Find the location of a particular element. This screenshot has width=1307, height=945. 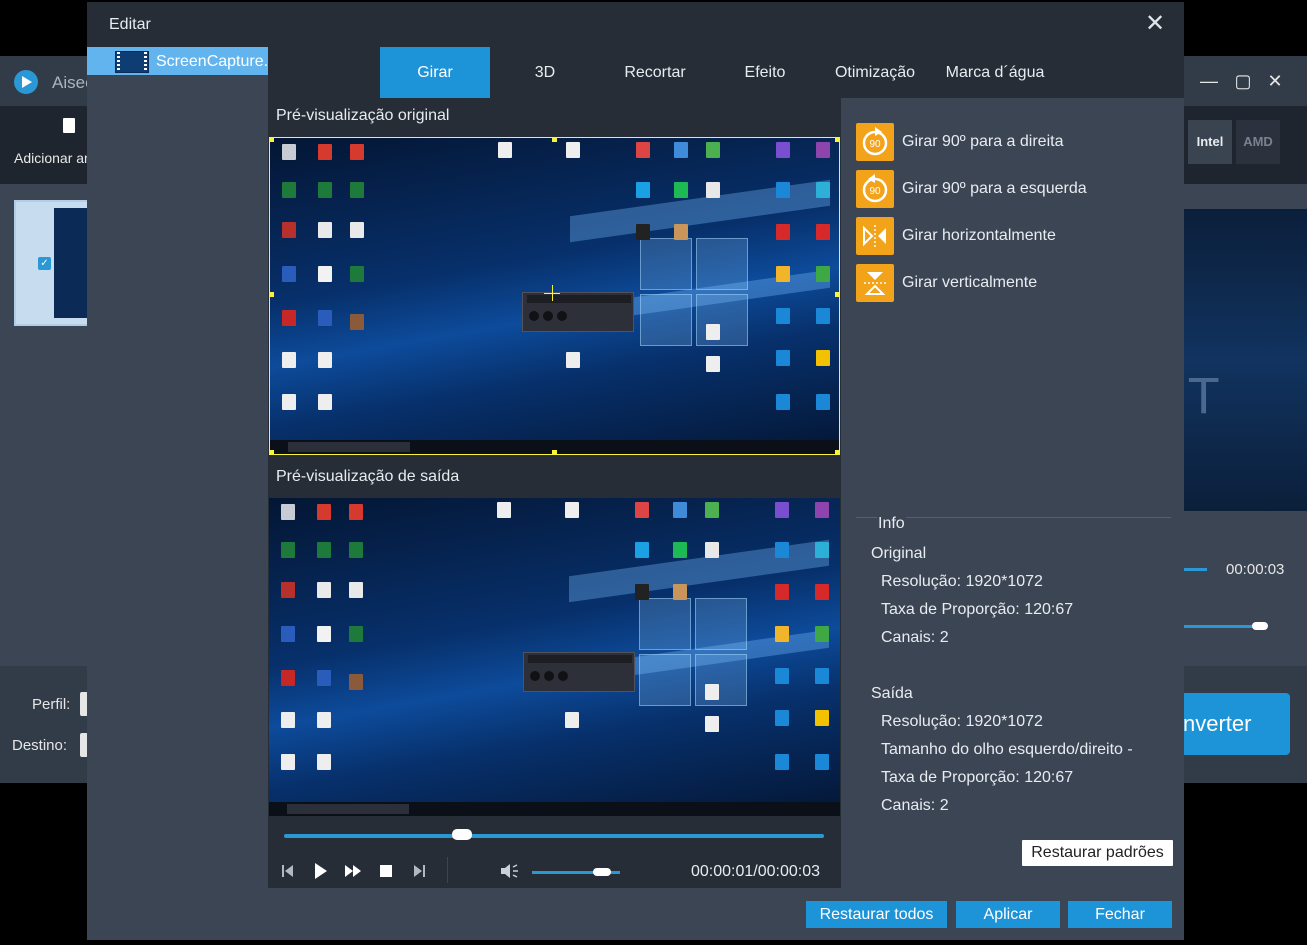

tab-recortar: Recortar is located at coordinates (655, 72).